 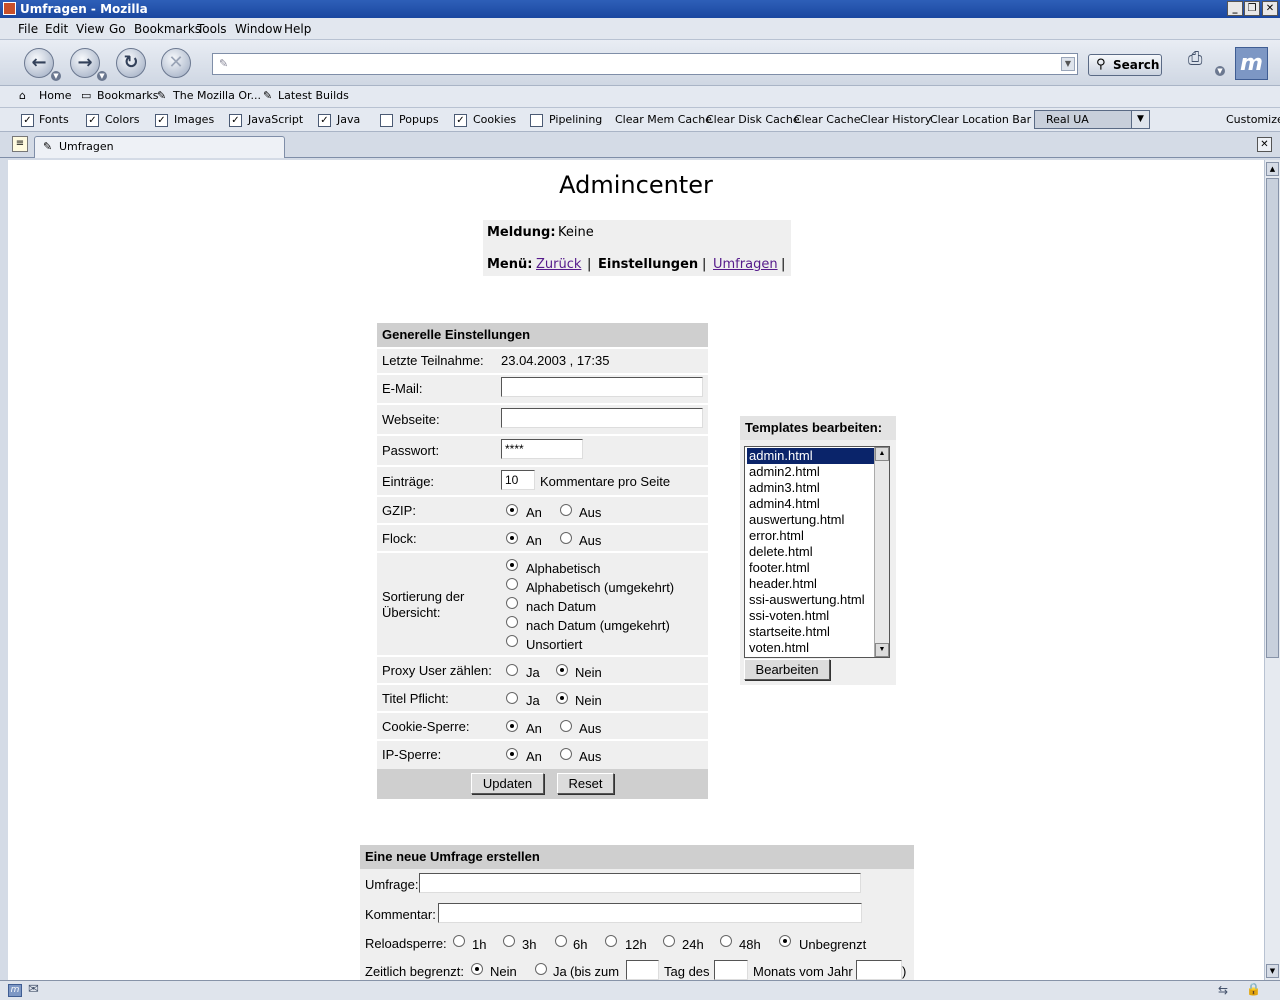 I want to click on reload-button: ↻, so click(x=131, y=63).